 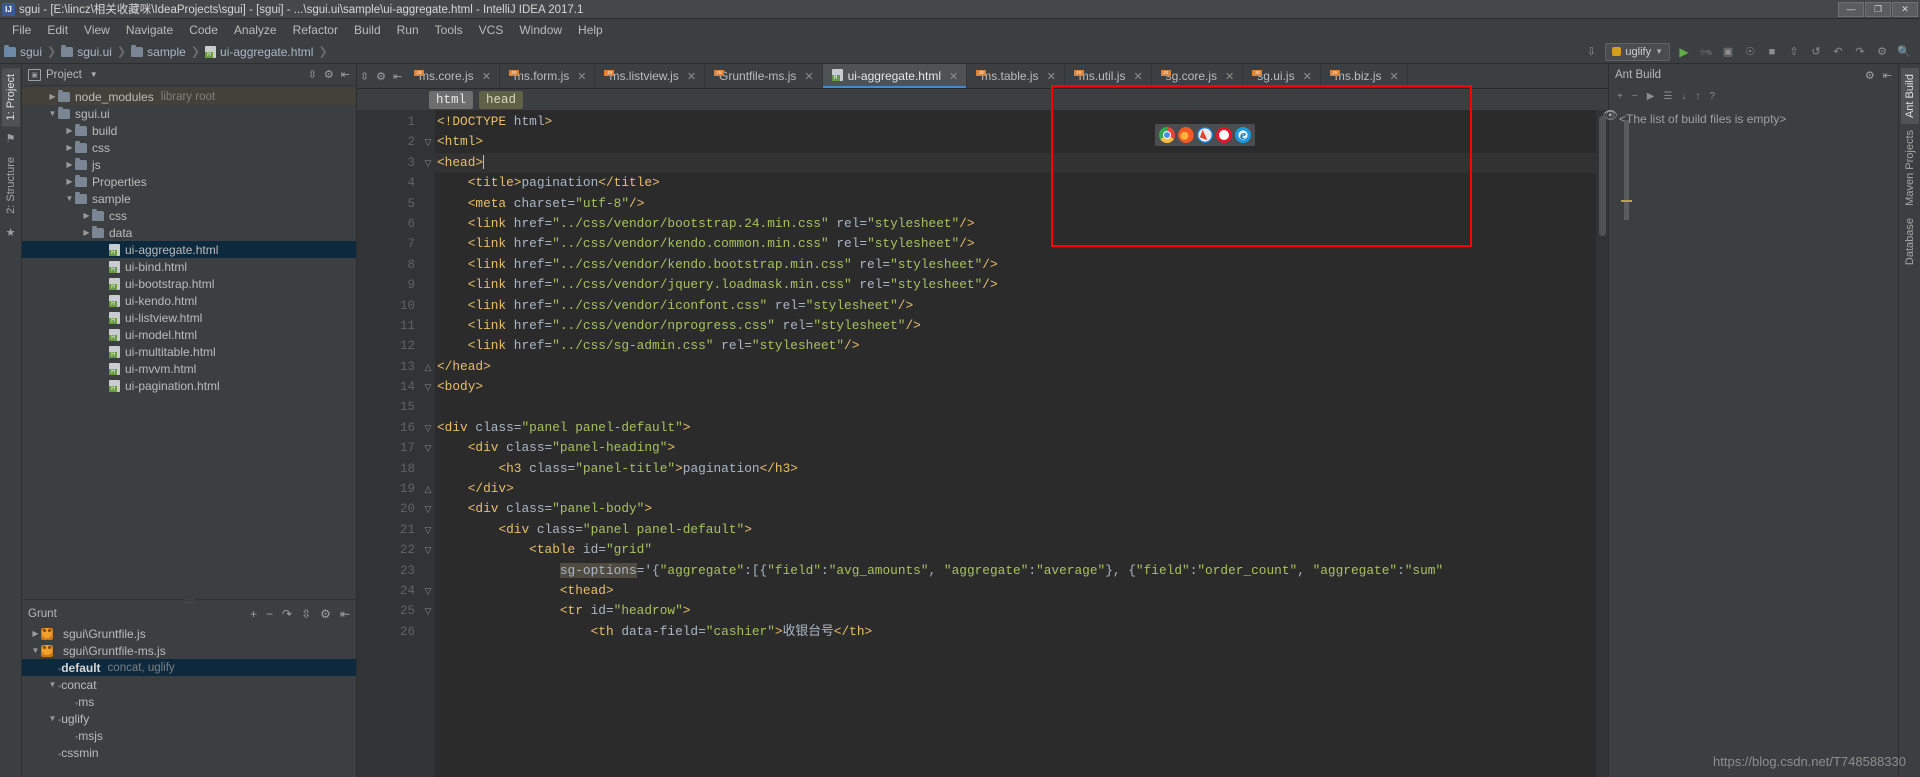 What do you see at coordinates (1021, 122) in the screenshot?
I see `code-line: <!DOCTYPE html>` at bounding box center [1021, 122].